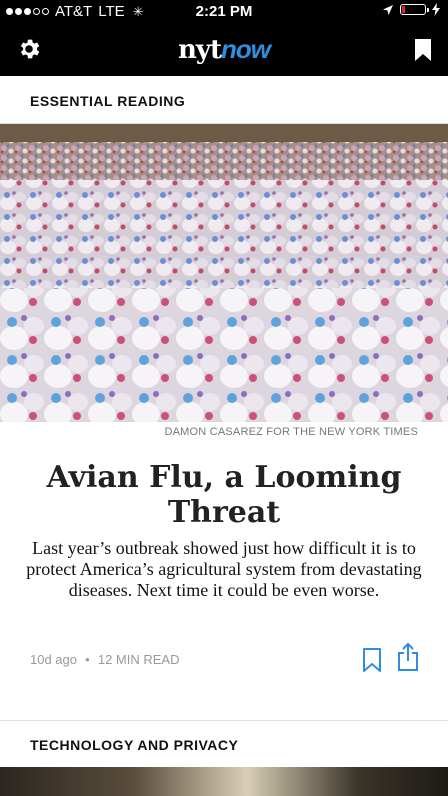  I want to click on battery-level, so click(403, 9).